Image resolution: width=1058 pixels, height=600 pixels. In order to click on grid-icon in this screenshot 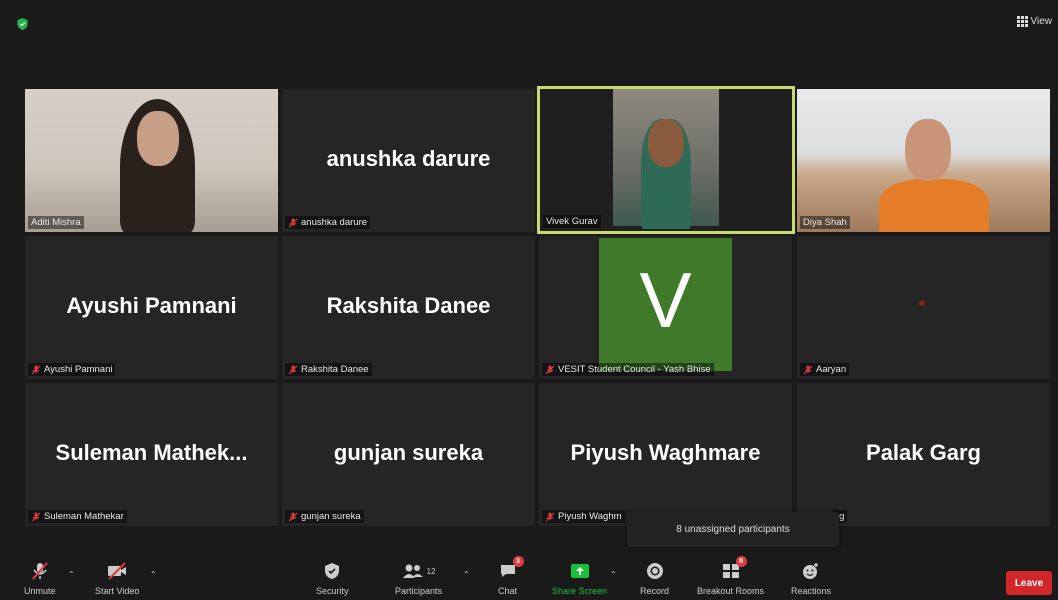, I will do `click(1022, 21)`.